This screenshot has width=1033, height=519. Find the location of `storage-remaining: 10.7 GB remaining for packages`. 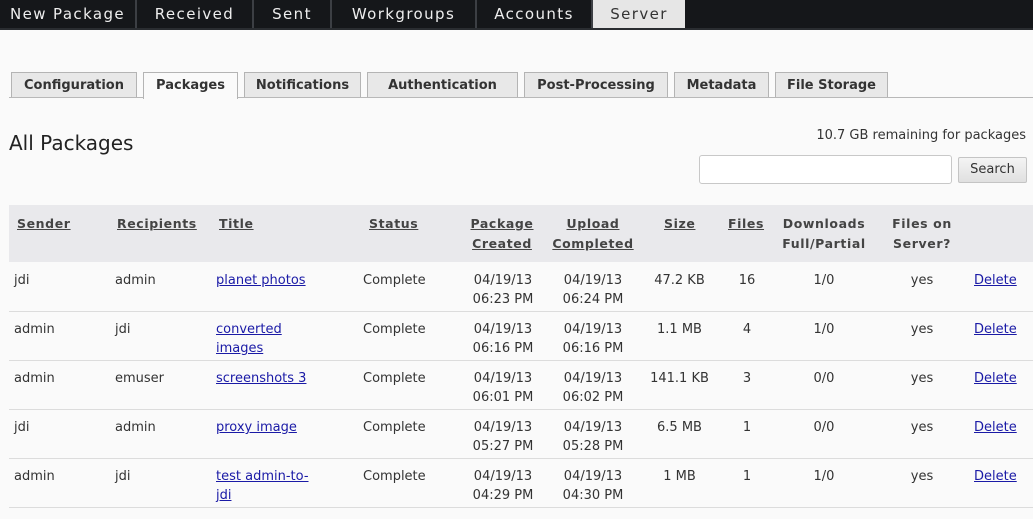

storage-remaining: 10.7 GB remaining for packages is located at coordinates (921, 135).